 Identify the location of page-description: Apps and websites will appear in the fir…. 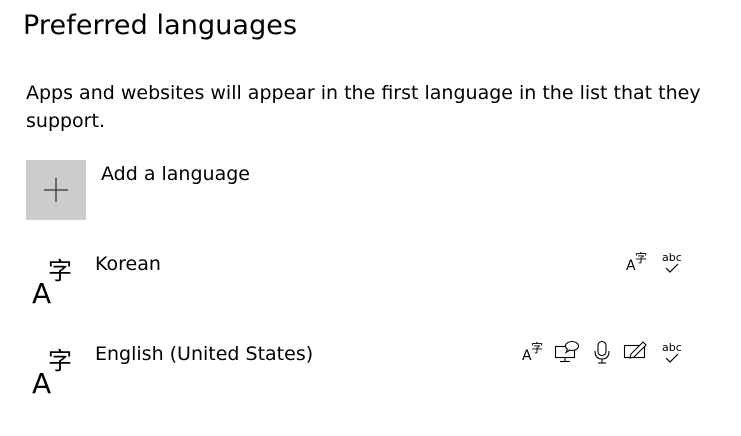
(363, 107).